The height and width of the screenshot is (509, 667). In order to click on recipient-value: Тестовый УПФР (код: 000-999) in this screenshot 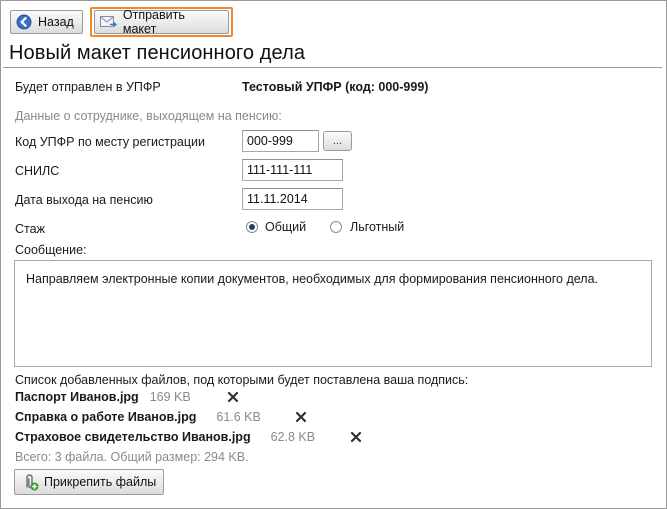, I will do `click(335, 87)`.